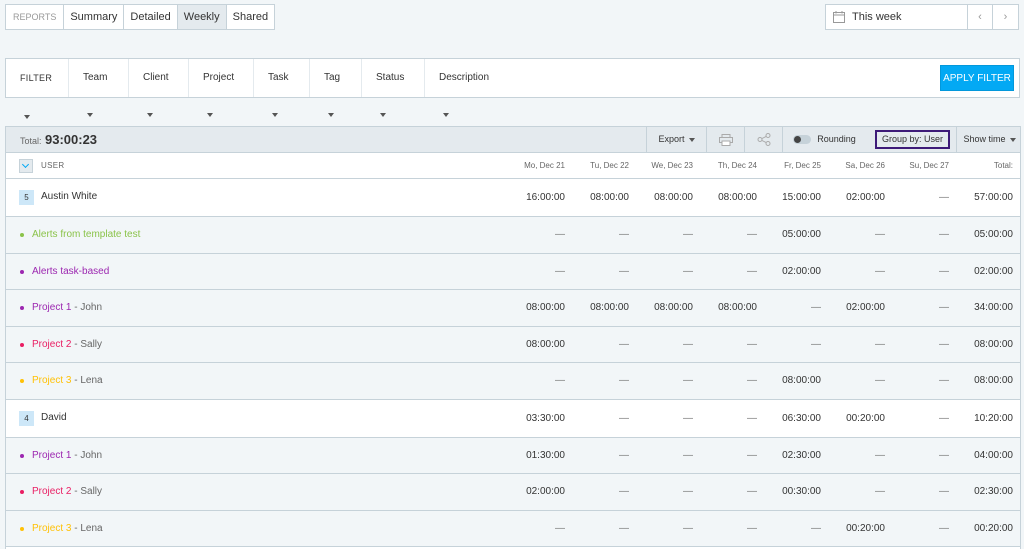  What do you see at coordinates (545, 197) in the screenshot?
I see `day-duration-cell: 16:00:00` at bounding box center [545, 197].